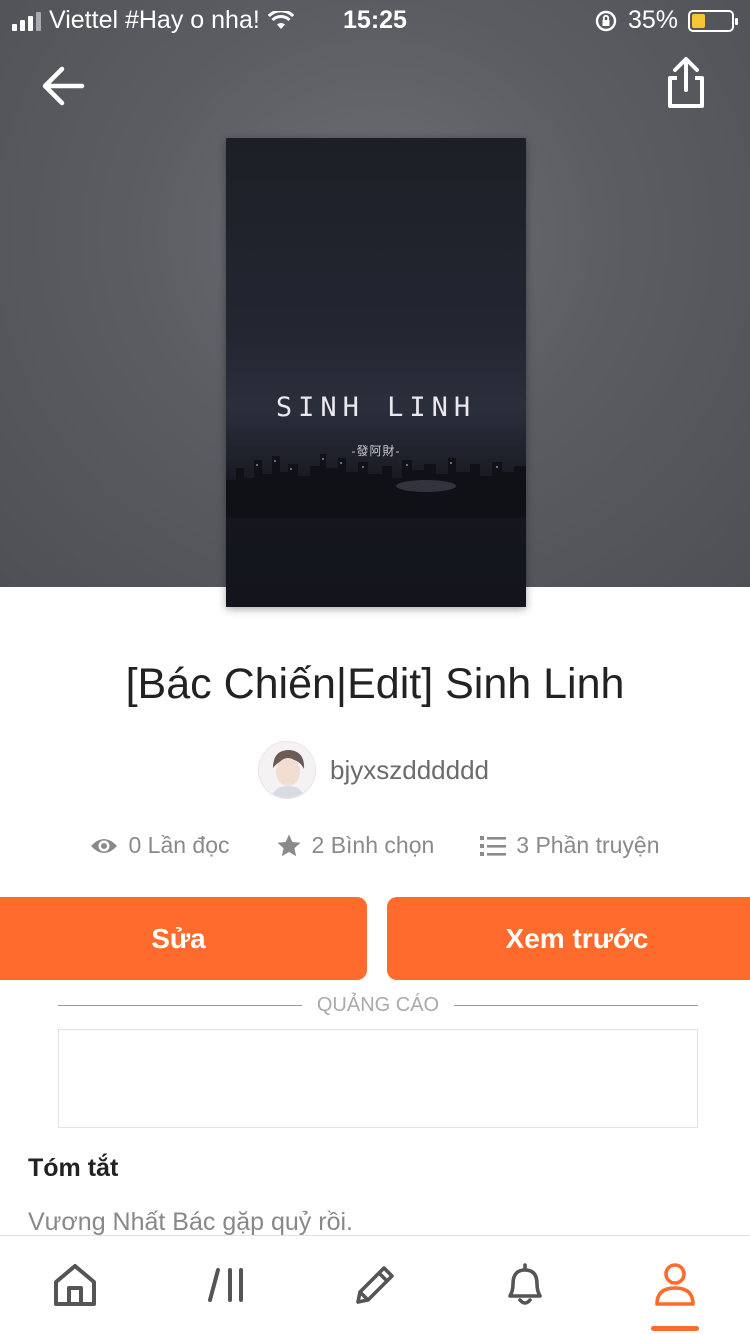  I want to click on parts-stat: 3 Phần truyện, so click(570, 845).